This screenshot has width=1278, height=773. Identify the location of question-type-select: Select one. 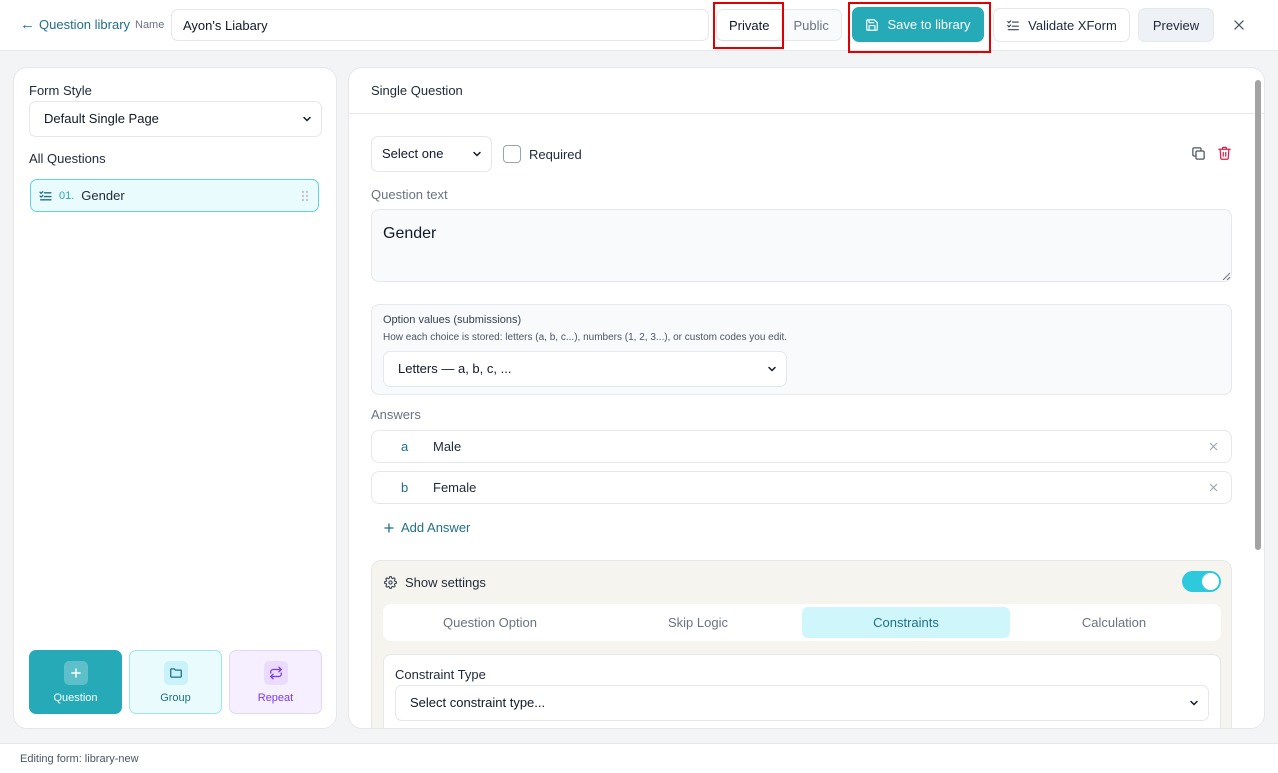
(431, 154).